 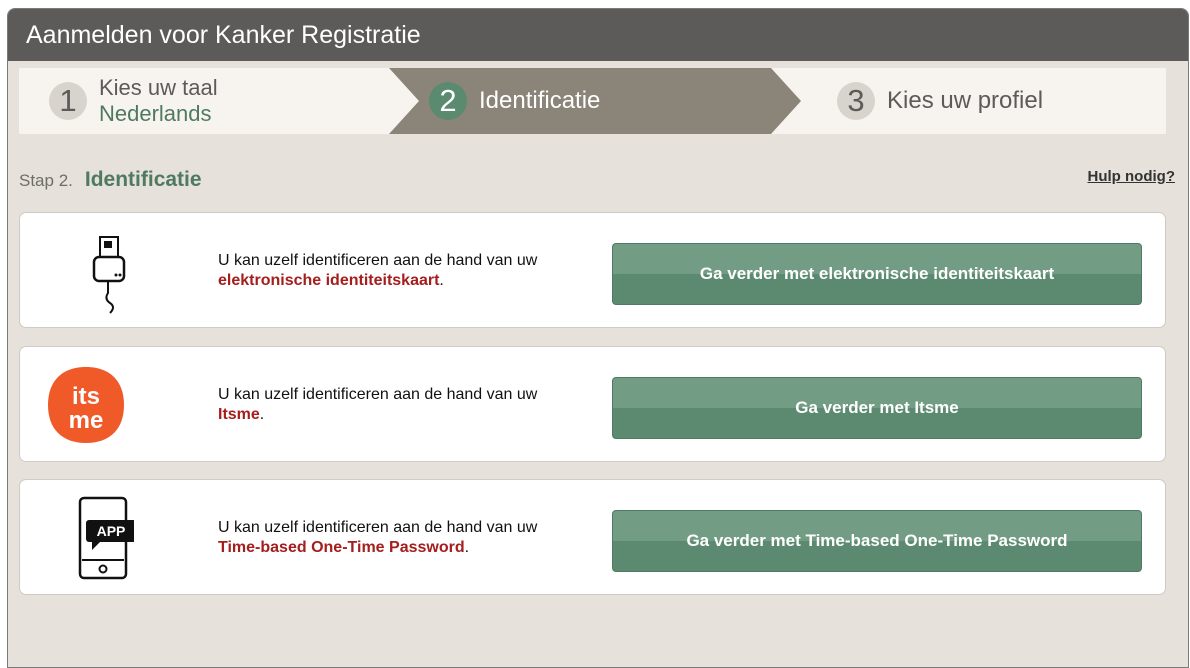 What do you see at coordinates (448, 101) in the screenshot?
I see `step-2-number: 2` at bounding box center [448, 101].